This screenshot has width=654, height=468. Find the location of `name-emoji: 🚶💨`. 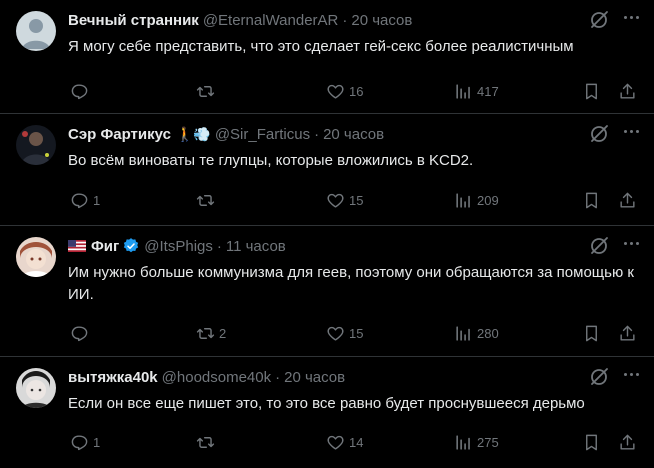

name-emoji: 🚶💨 is located at coordinates (193, 133).